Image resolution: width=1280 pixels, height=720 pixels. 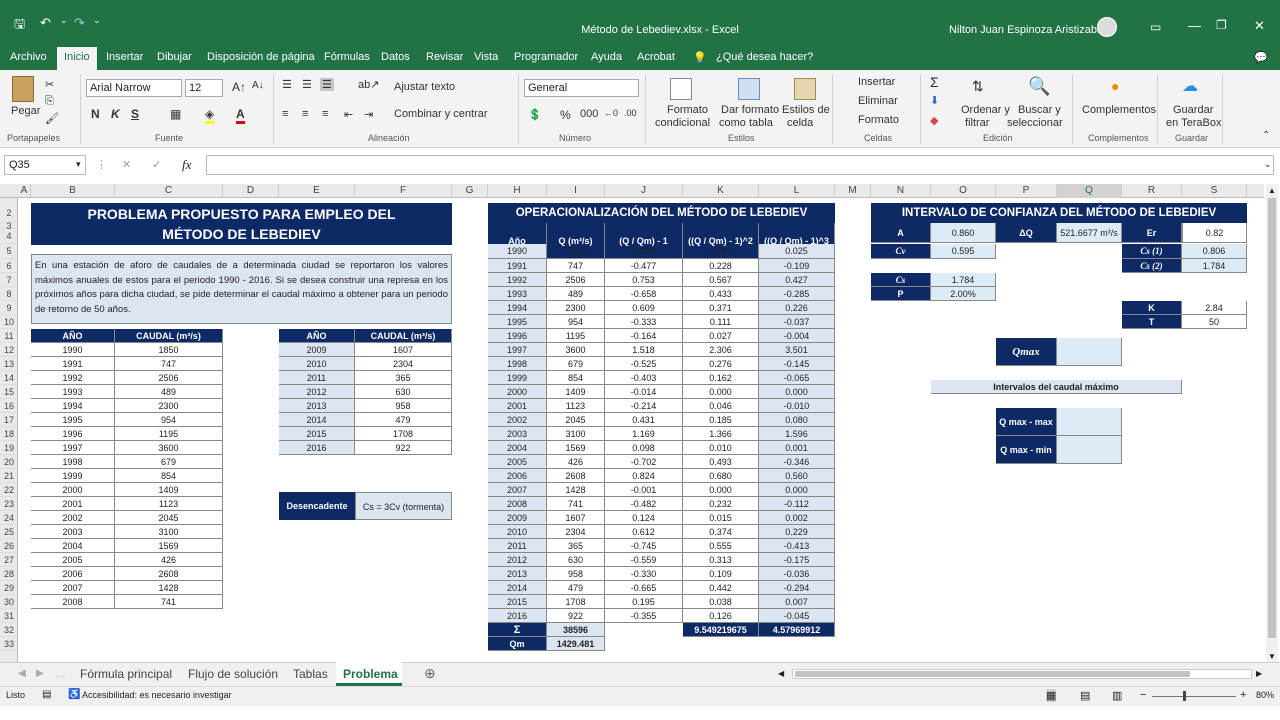 What do you see at coordinates (1194, 25) in the screenshot?
I see `minimize-icon: —` at bounding box center [1194, 25].